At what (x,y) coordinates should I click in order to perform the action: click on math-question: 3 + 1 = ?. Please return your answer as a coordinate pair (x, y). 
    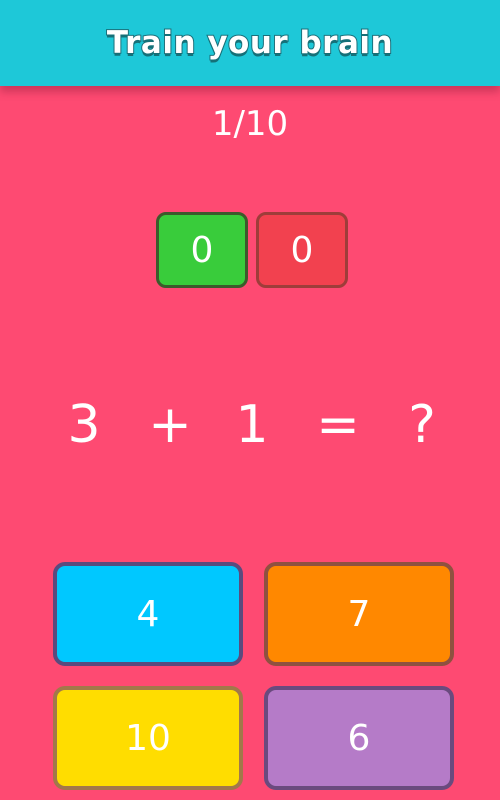
    Looking at the image, I should click on (250, 430).